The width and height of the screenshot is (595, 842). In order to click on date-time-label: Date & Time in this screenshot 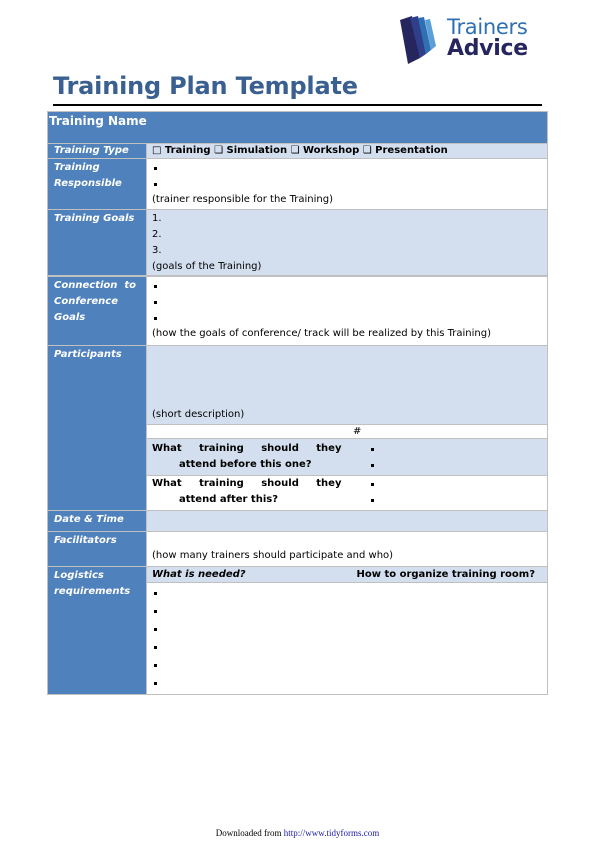, I will do `click(97, 521)`.